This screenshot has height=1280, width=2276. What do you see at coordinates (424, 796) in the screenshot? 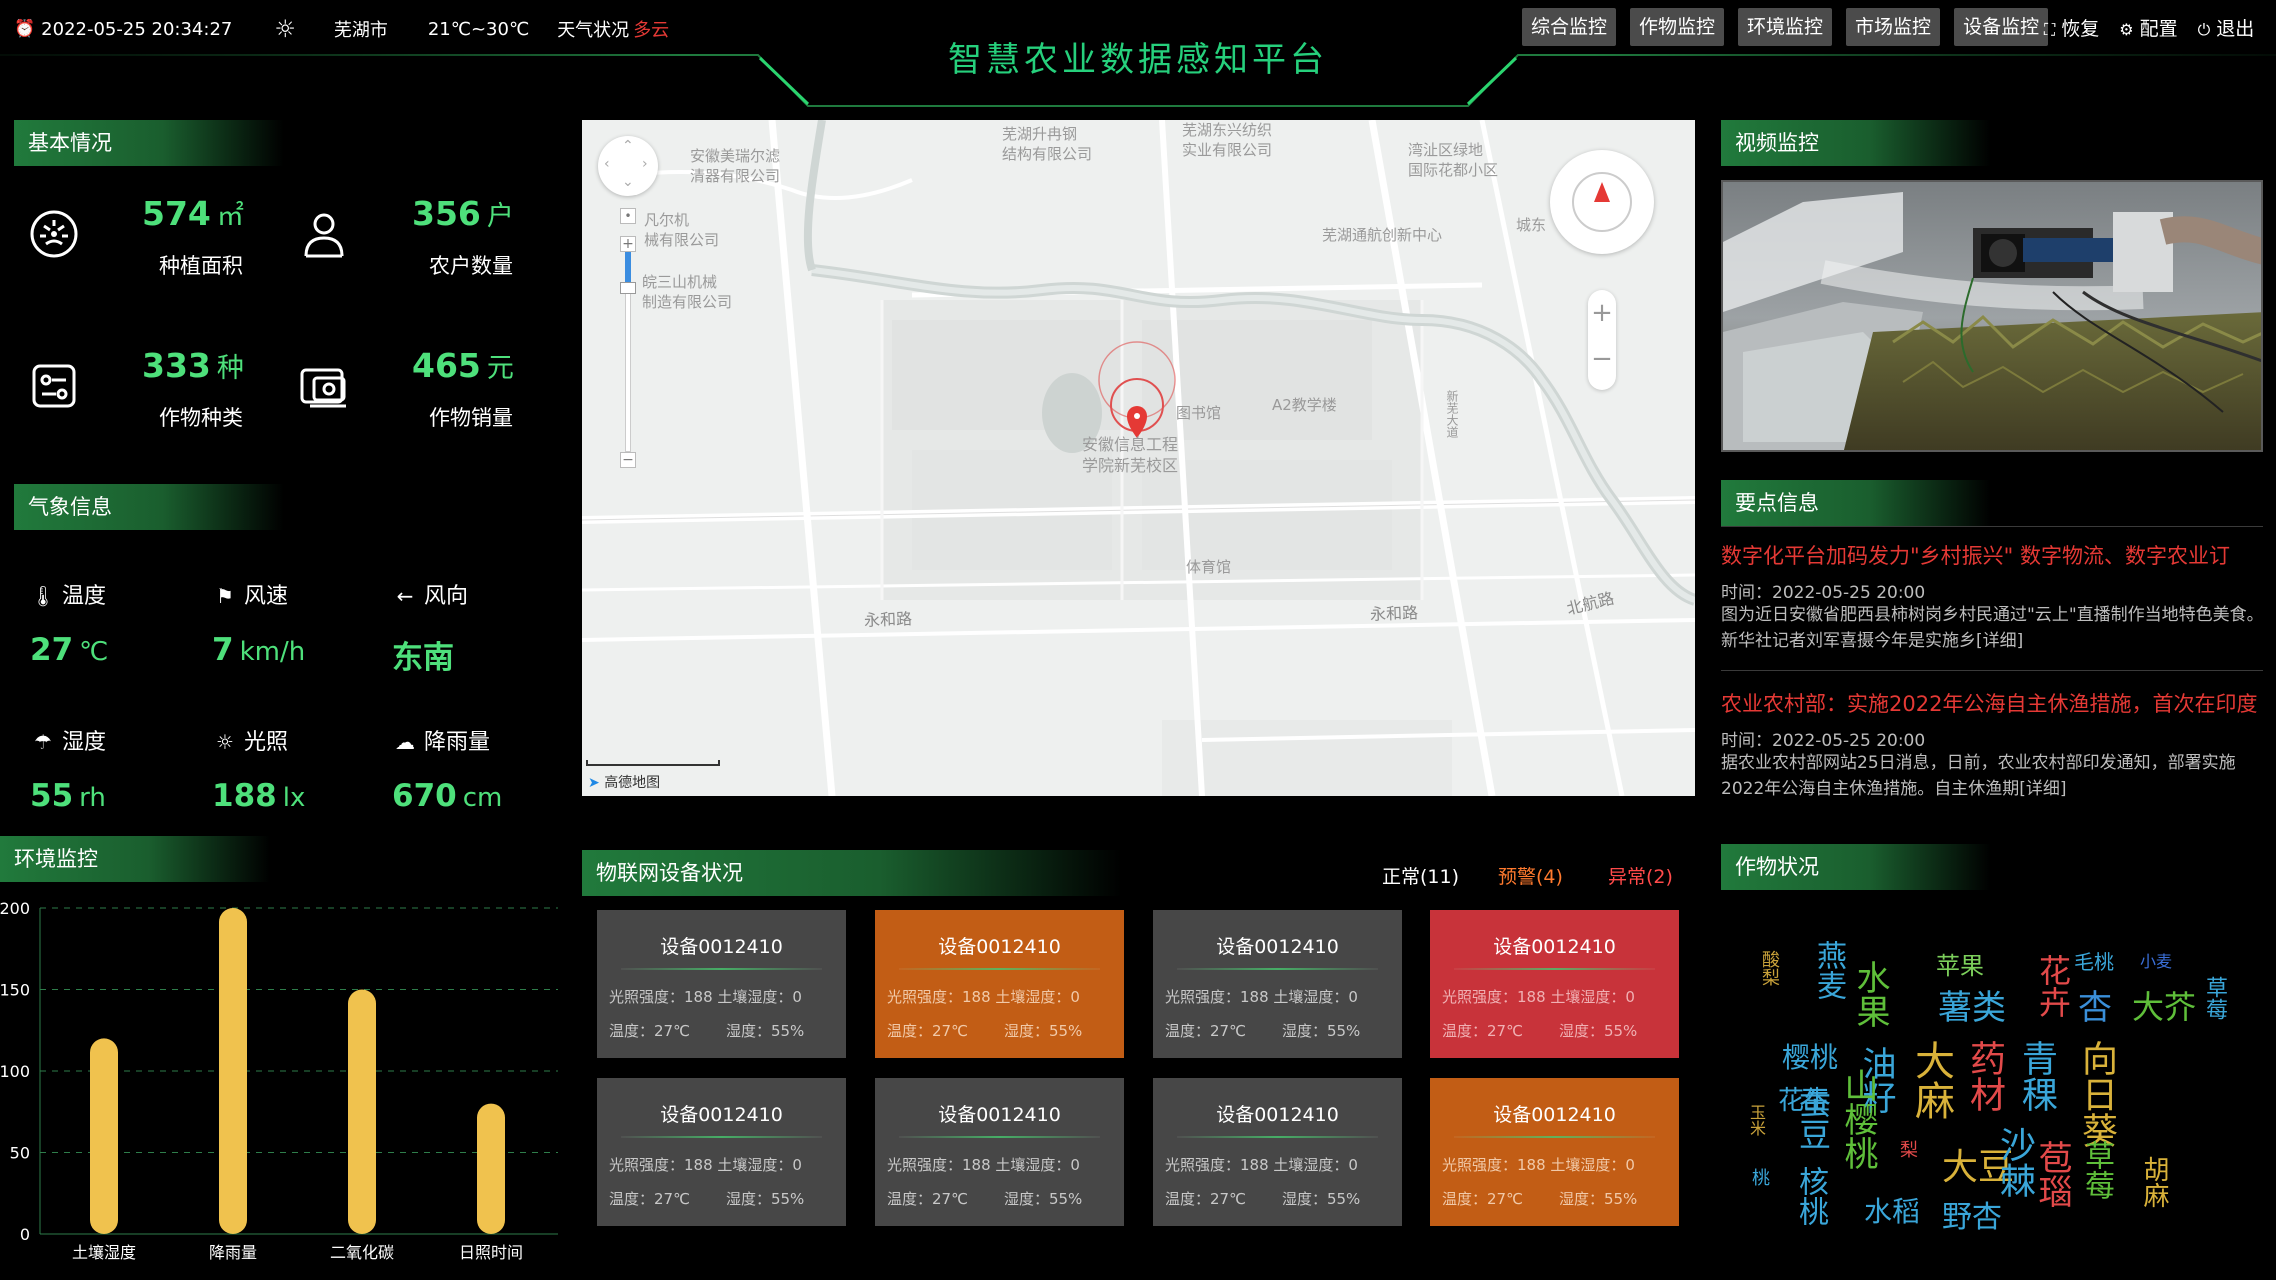
I see `rainfall-value: 670` at bounding box center [424, 796].